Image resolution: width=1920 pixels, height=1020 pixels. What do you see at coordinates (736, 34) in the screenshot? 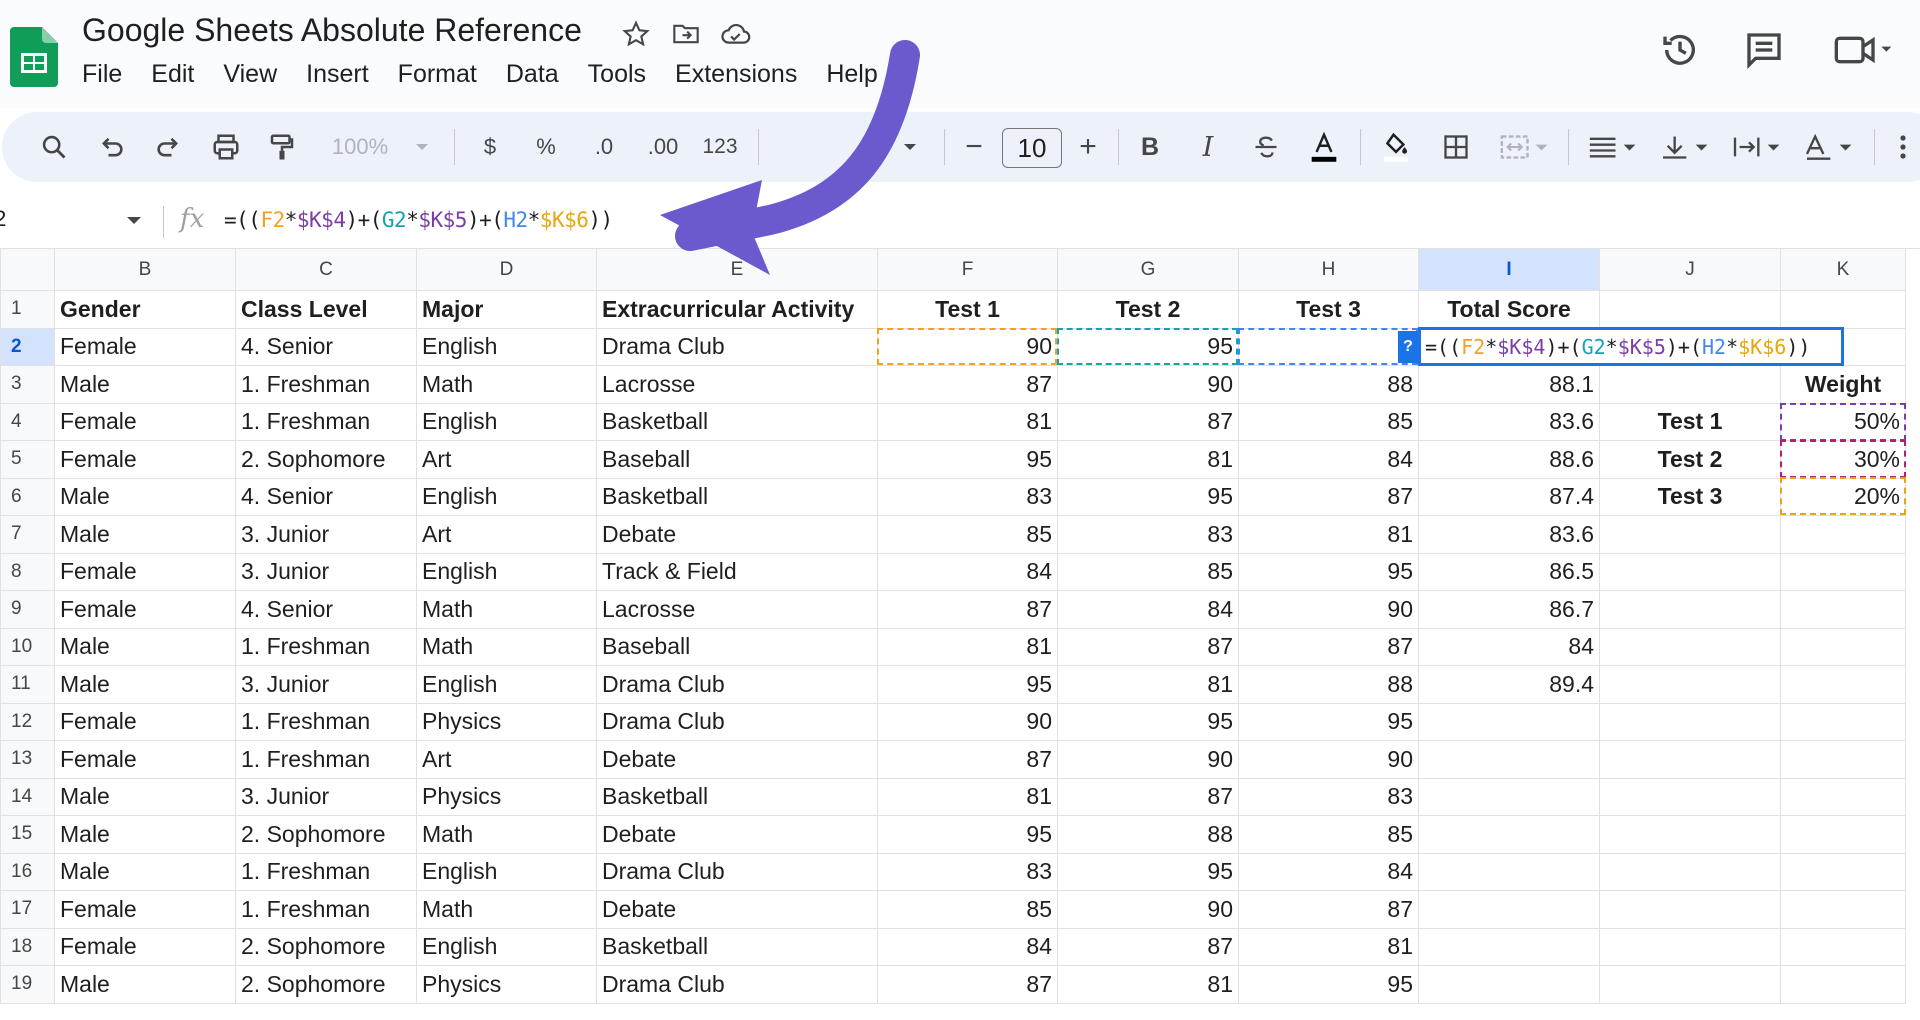
I see `cloud-status-icon` at bounding box center [736, 34].